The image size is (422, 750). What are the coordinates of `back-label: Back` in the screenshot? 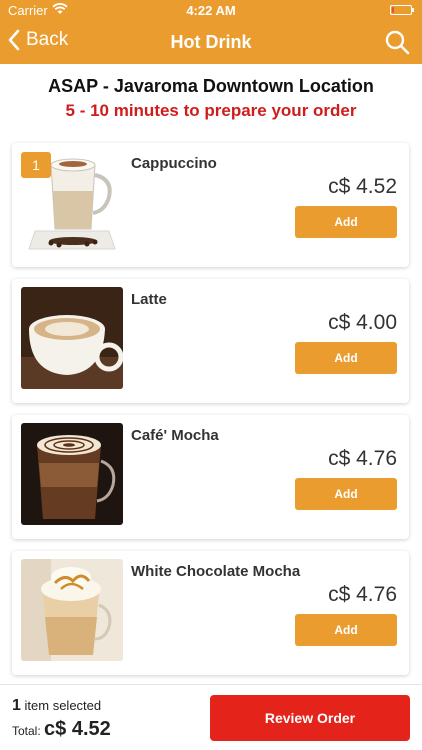 It's located at (47, 39).